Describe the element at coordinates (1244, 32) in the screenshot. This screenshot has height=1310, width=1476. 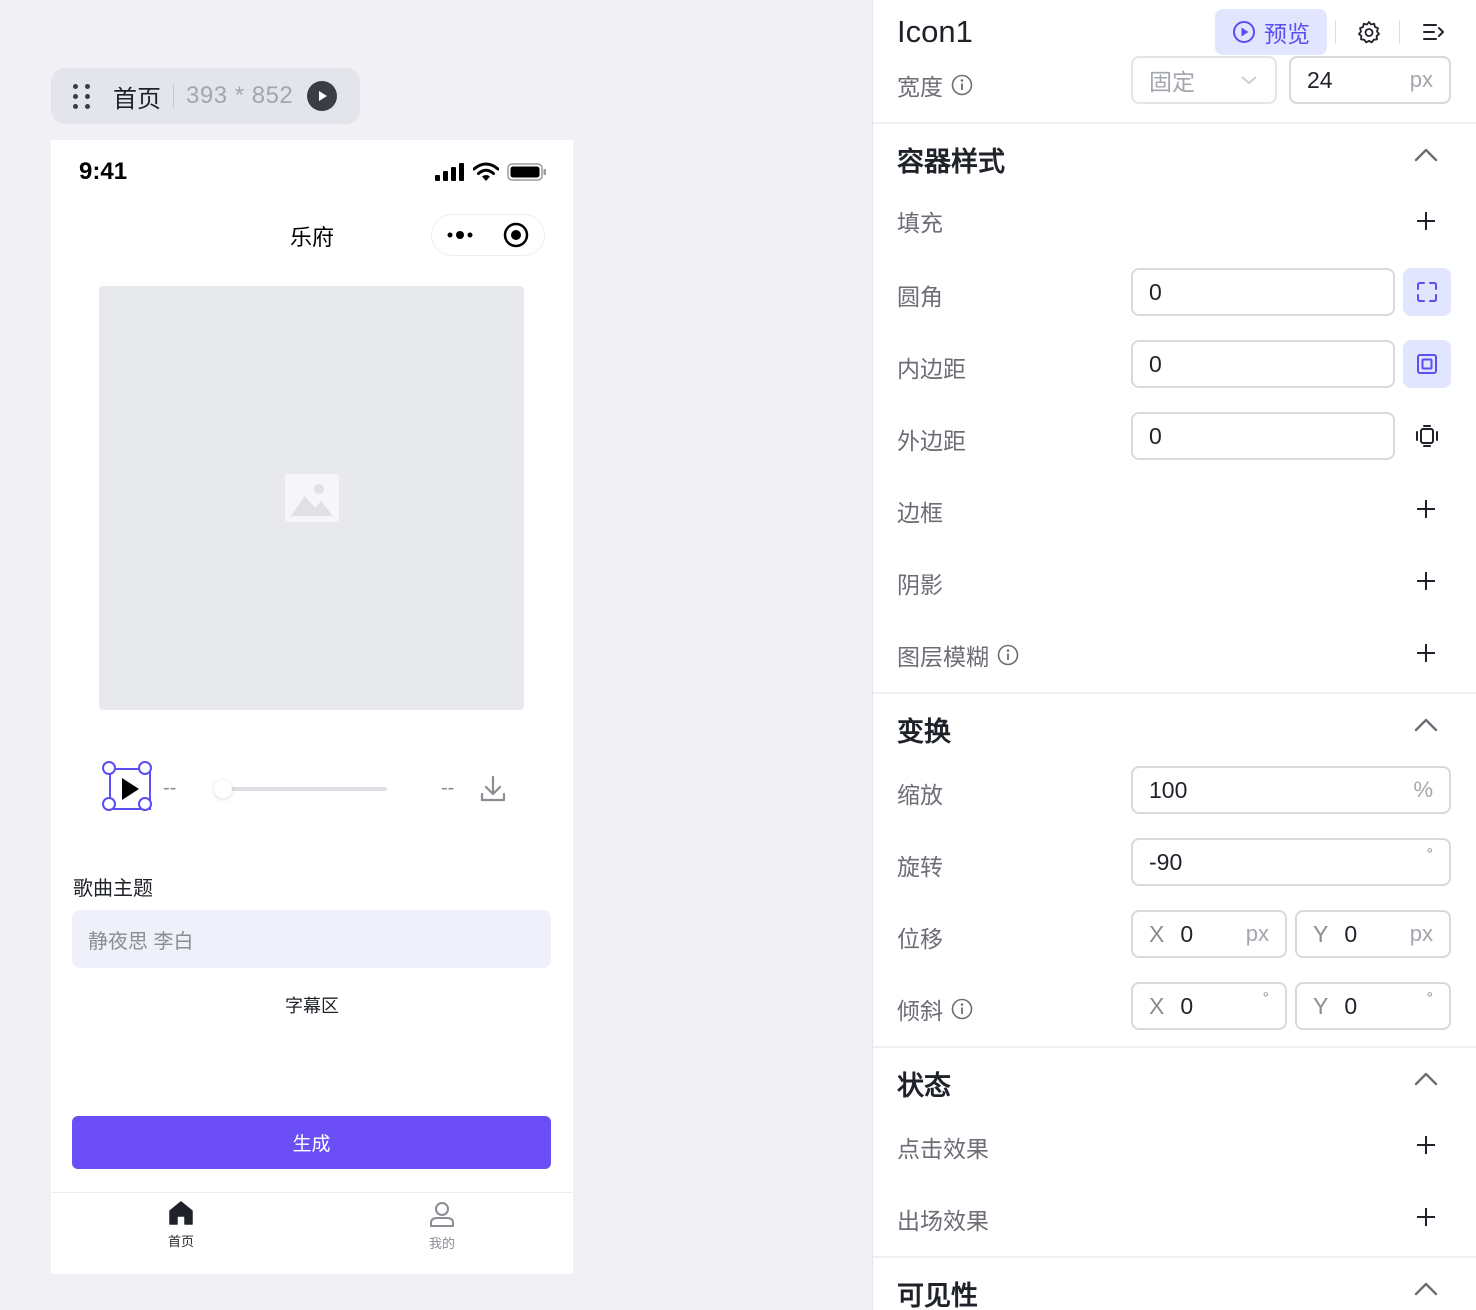
I see `play-circle-icon` at that location.